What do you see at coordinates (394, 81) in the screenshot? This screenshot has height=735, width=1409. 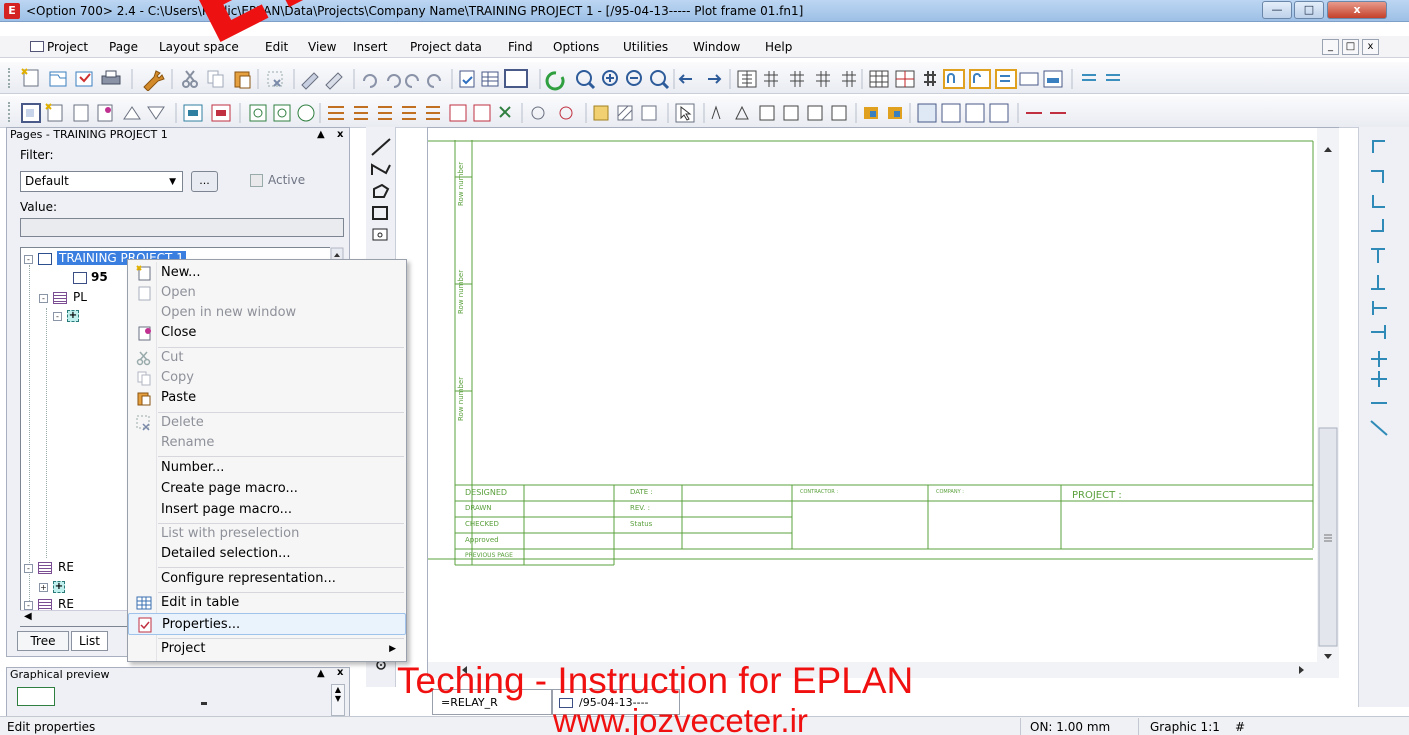 I see `undo-list-icon` at bounding box center [394, 81].